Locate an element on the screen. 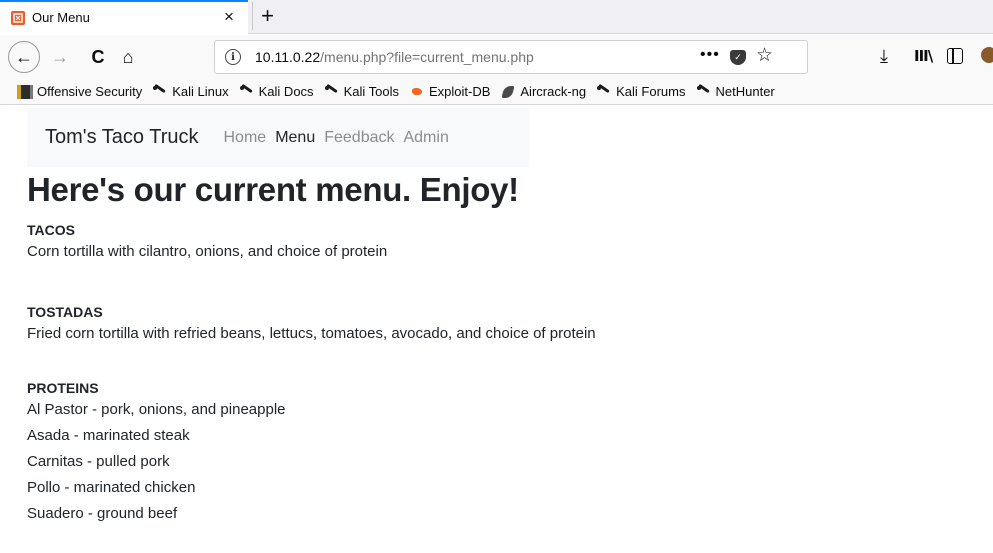 Image resolution: width=993 pixels, height=553 pixels. tab-close-icon: × is located at coordinates (229, 17).